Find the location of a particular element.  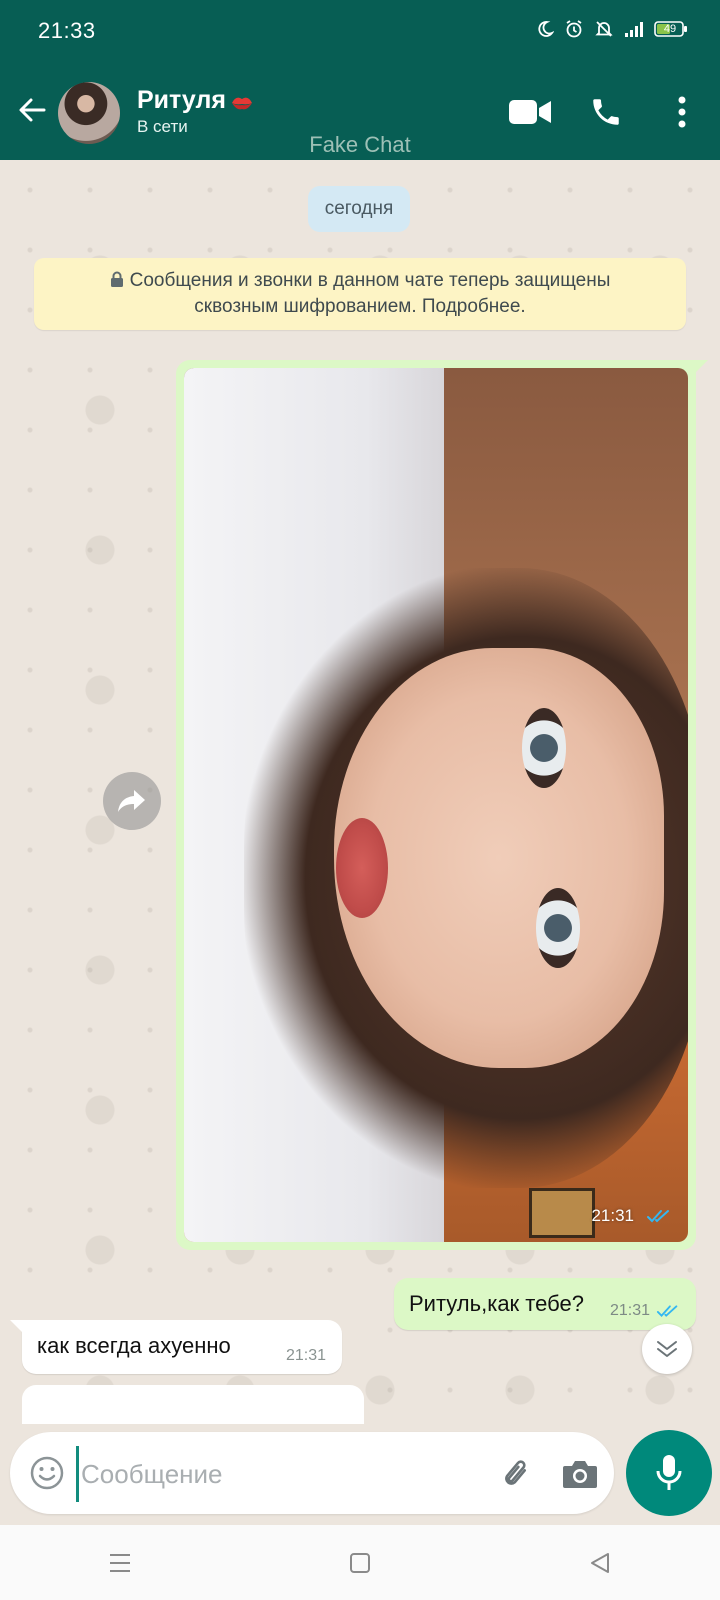

outgoing-text-message: Ритуль,как тебе? 21:31 is located at coordinates (545, 1304).